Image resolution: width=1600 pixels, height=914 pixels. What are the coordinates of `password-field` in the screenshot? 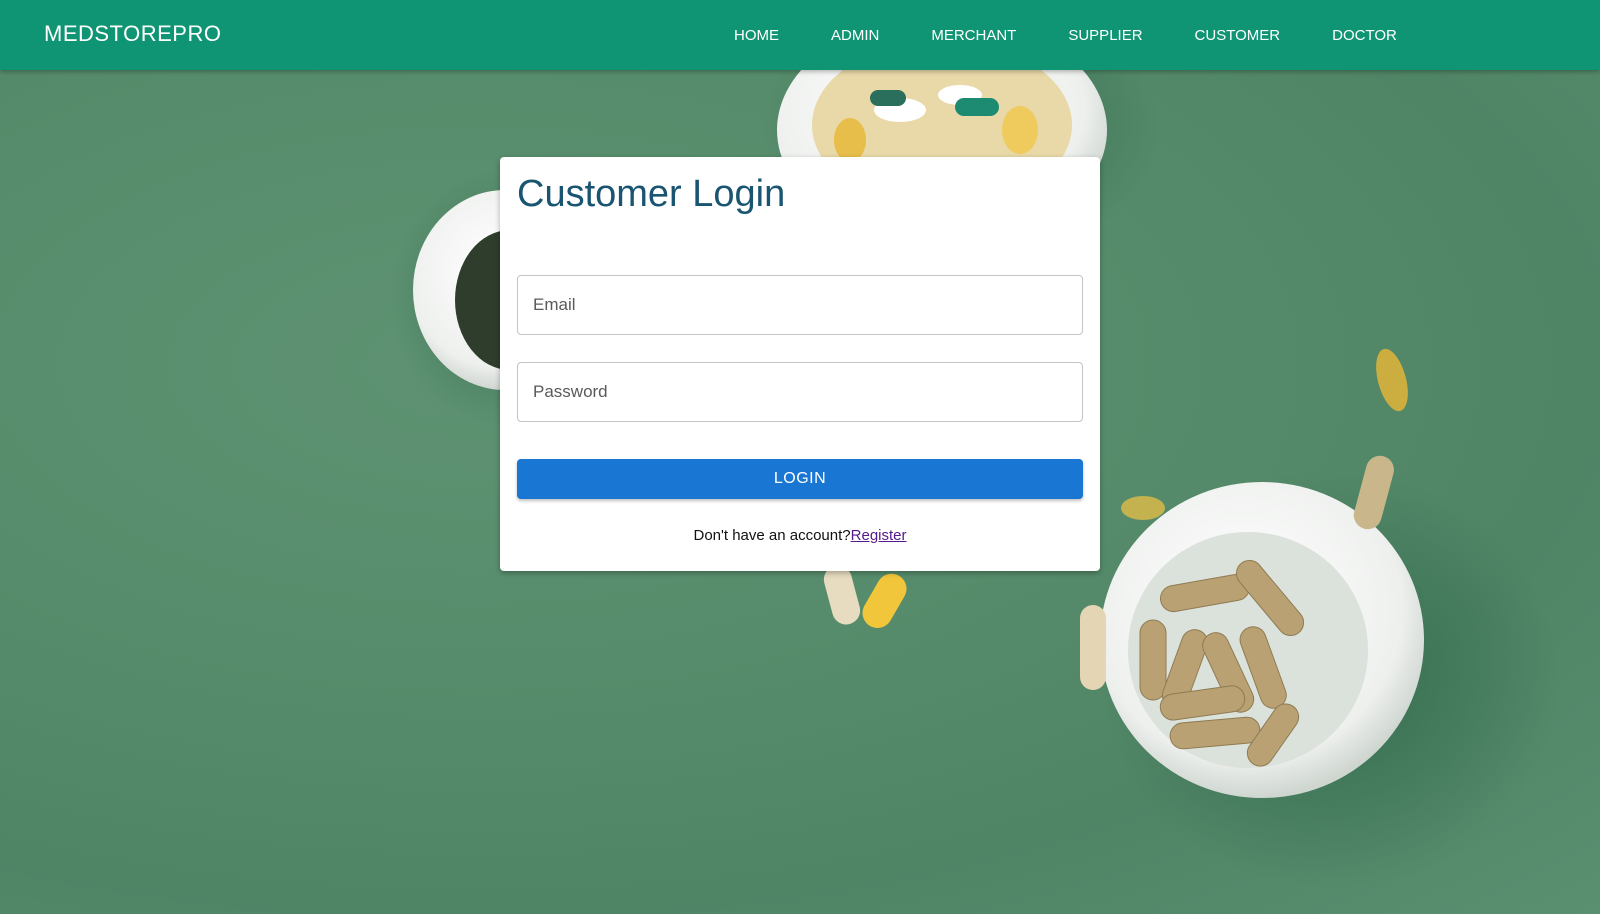 It's located at (800, 392).